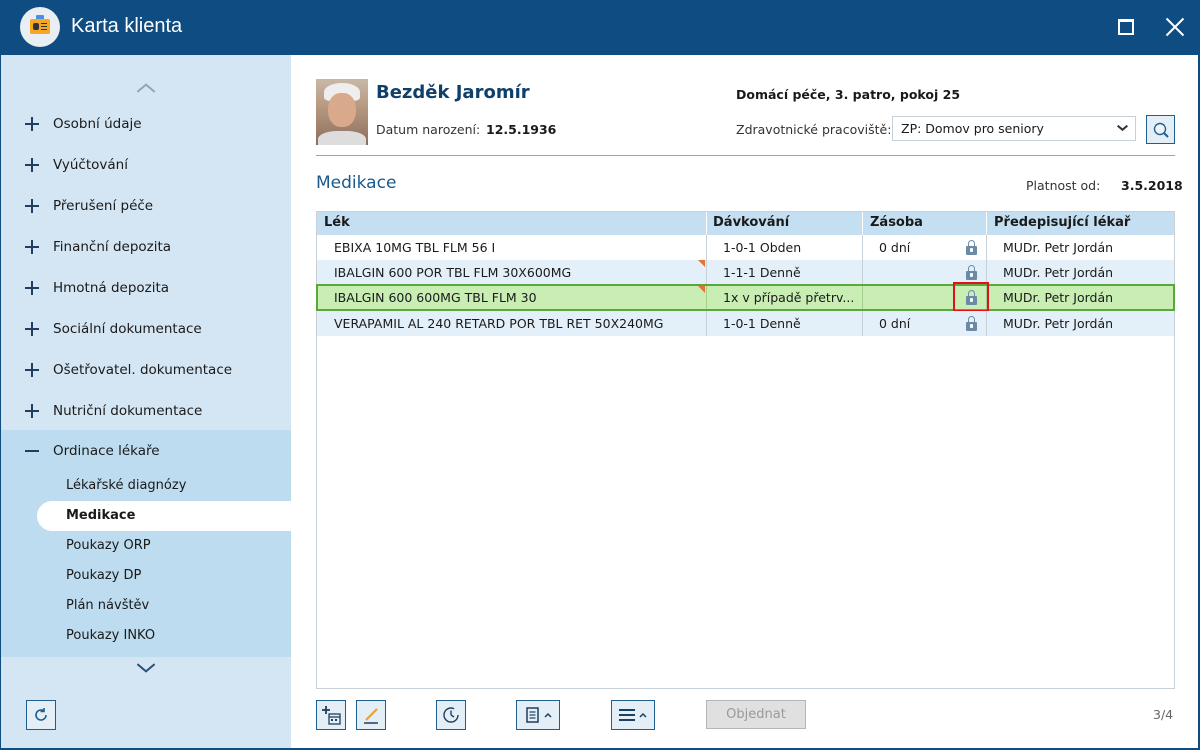  What do you see at coordinates (428, 129) in the screenshot?
I see `dob-label: Datum narození:` at bounding box center [428, 129].